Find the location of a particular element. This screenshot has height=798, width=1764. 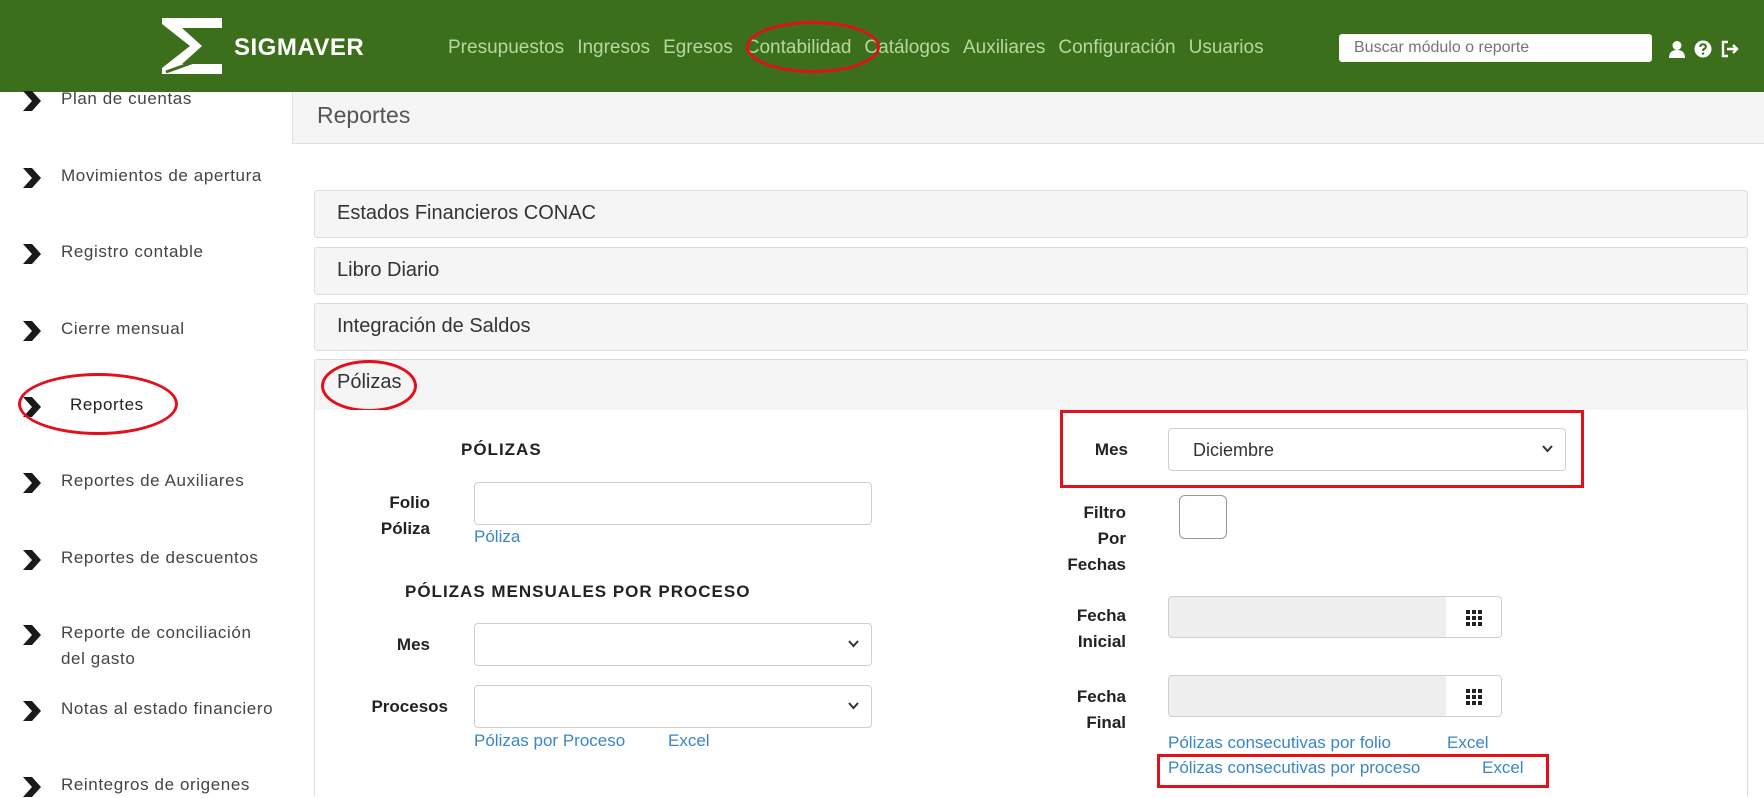

filtro-fechas-checkbox is located at coordinates (1203, 517).